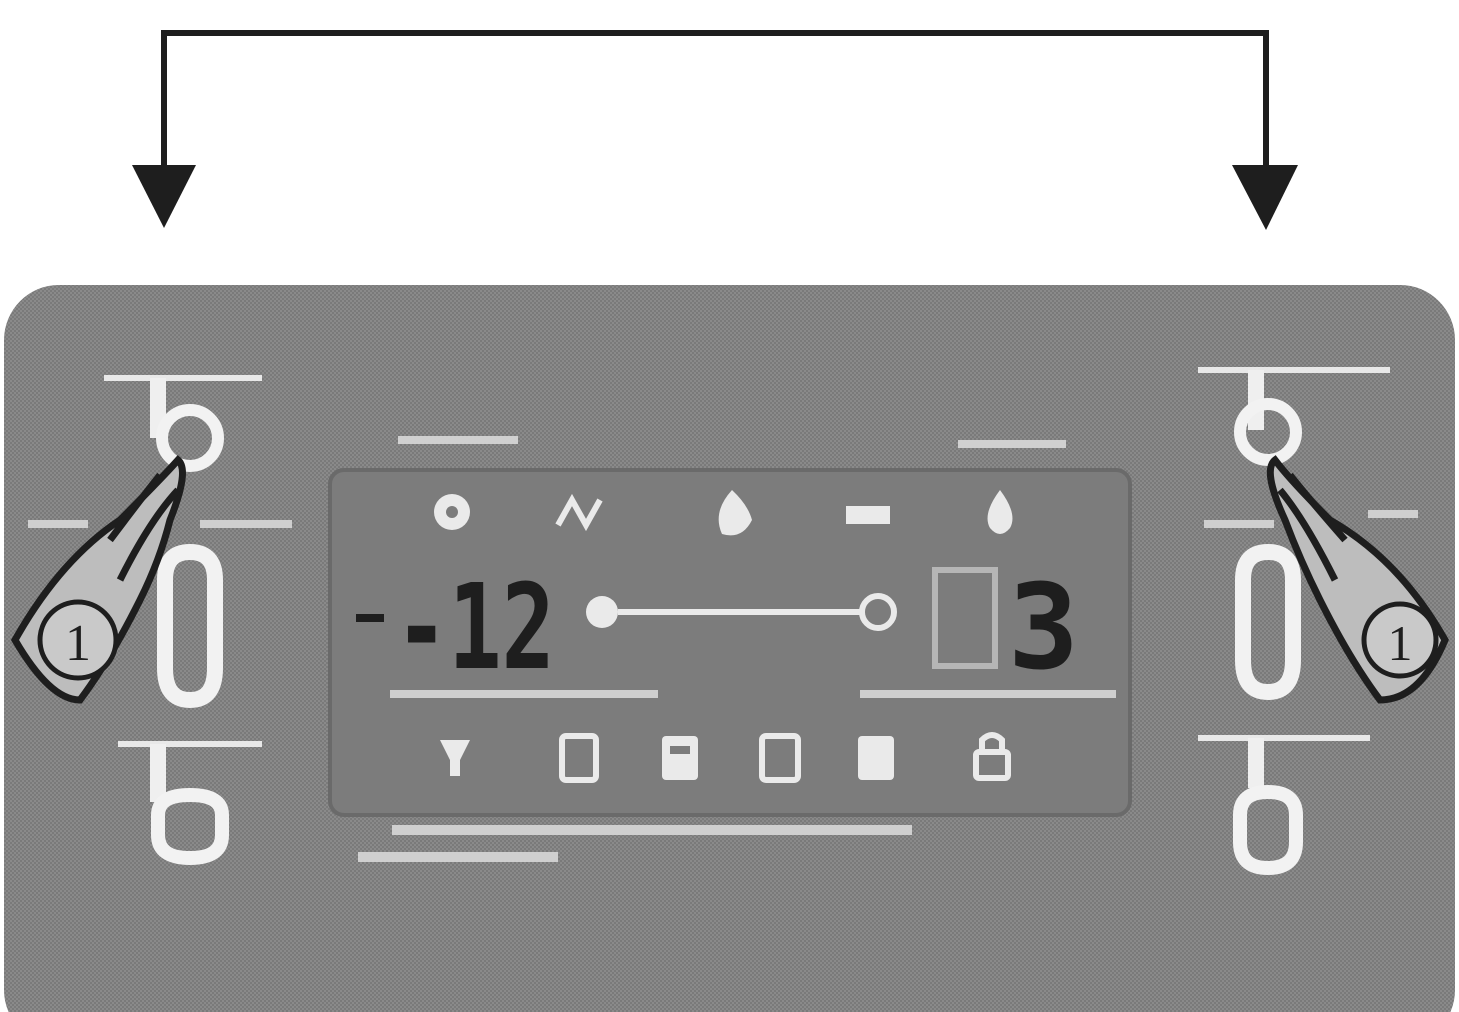  What do you see at coordinates (78, 643) in the screenshot?
I see `step-marker-left-label: 1` at bounding box center [78, 643].